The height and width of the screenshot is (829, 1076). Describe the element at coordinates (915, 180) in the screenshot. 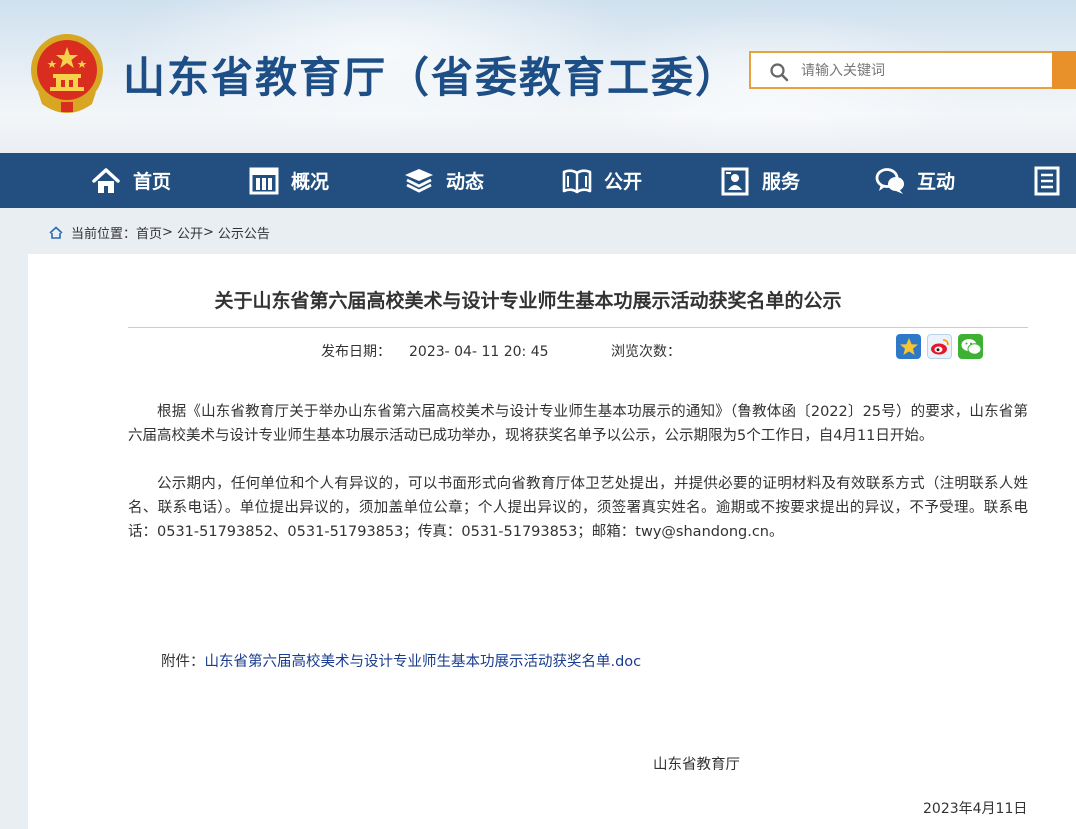

I see `nav-item-interact: 互动` at that location.